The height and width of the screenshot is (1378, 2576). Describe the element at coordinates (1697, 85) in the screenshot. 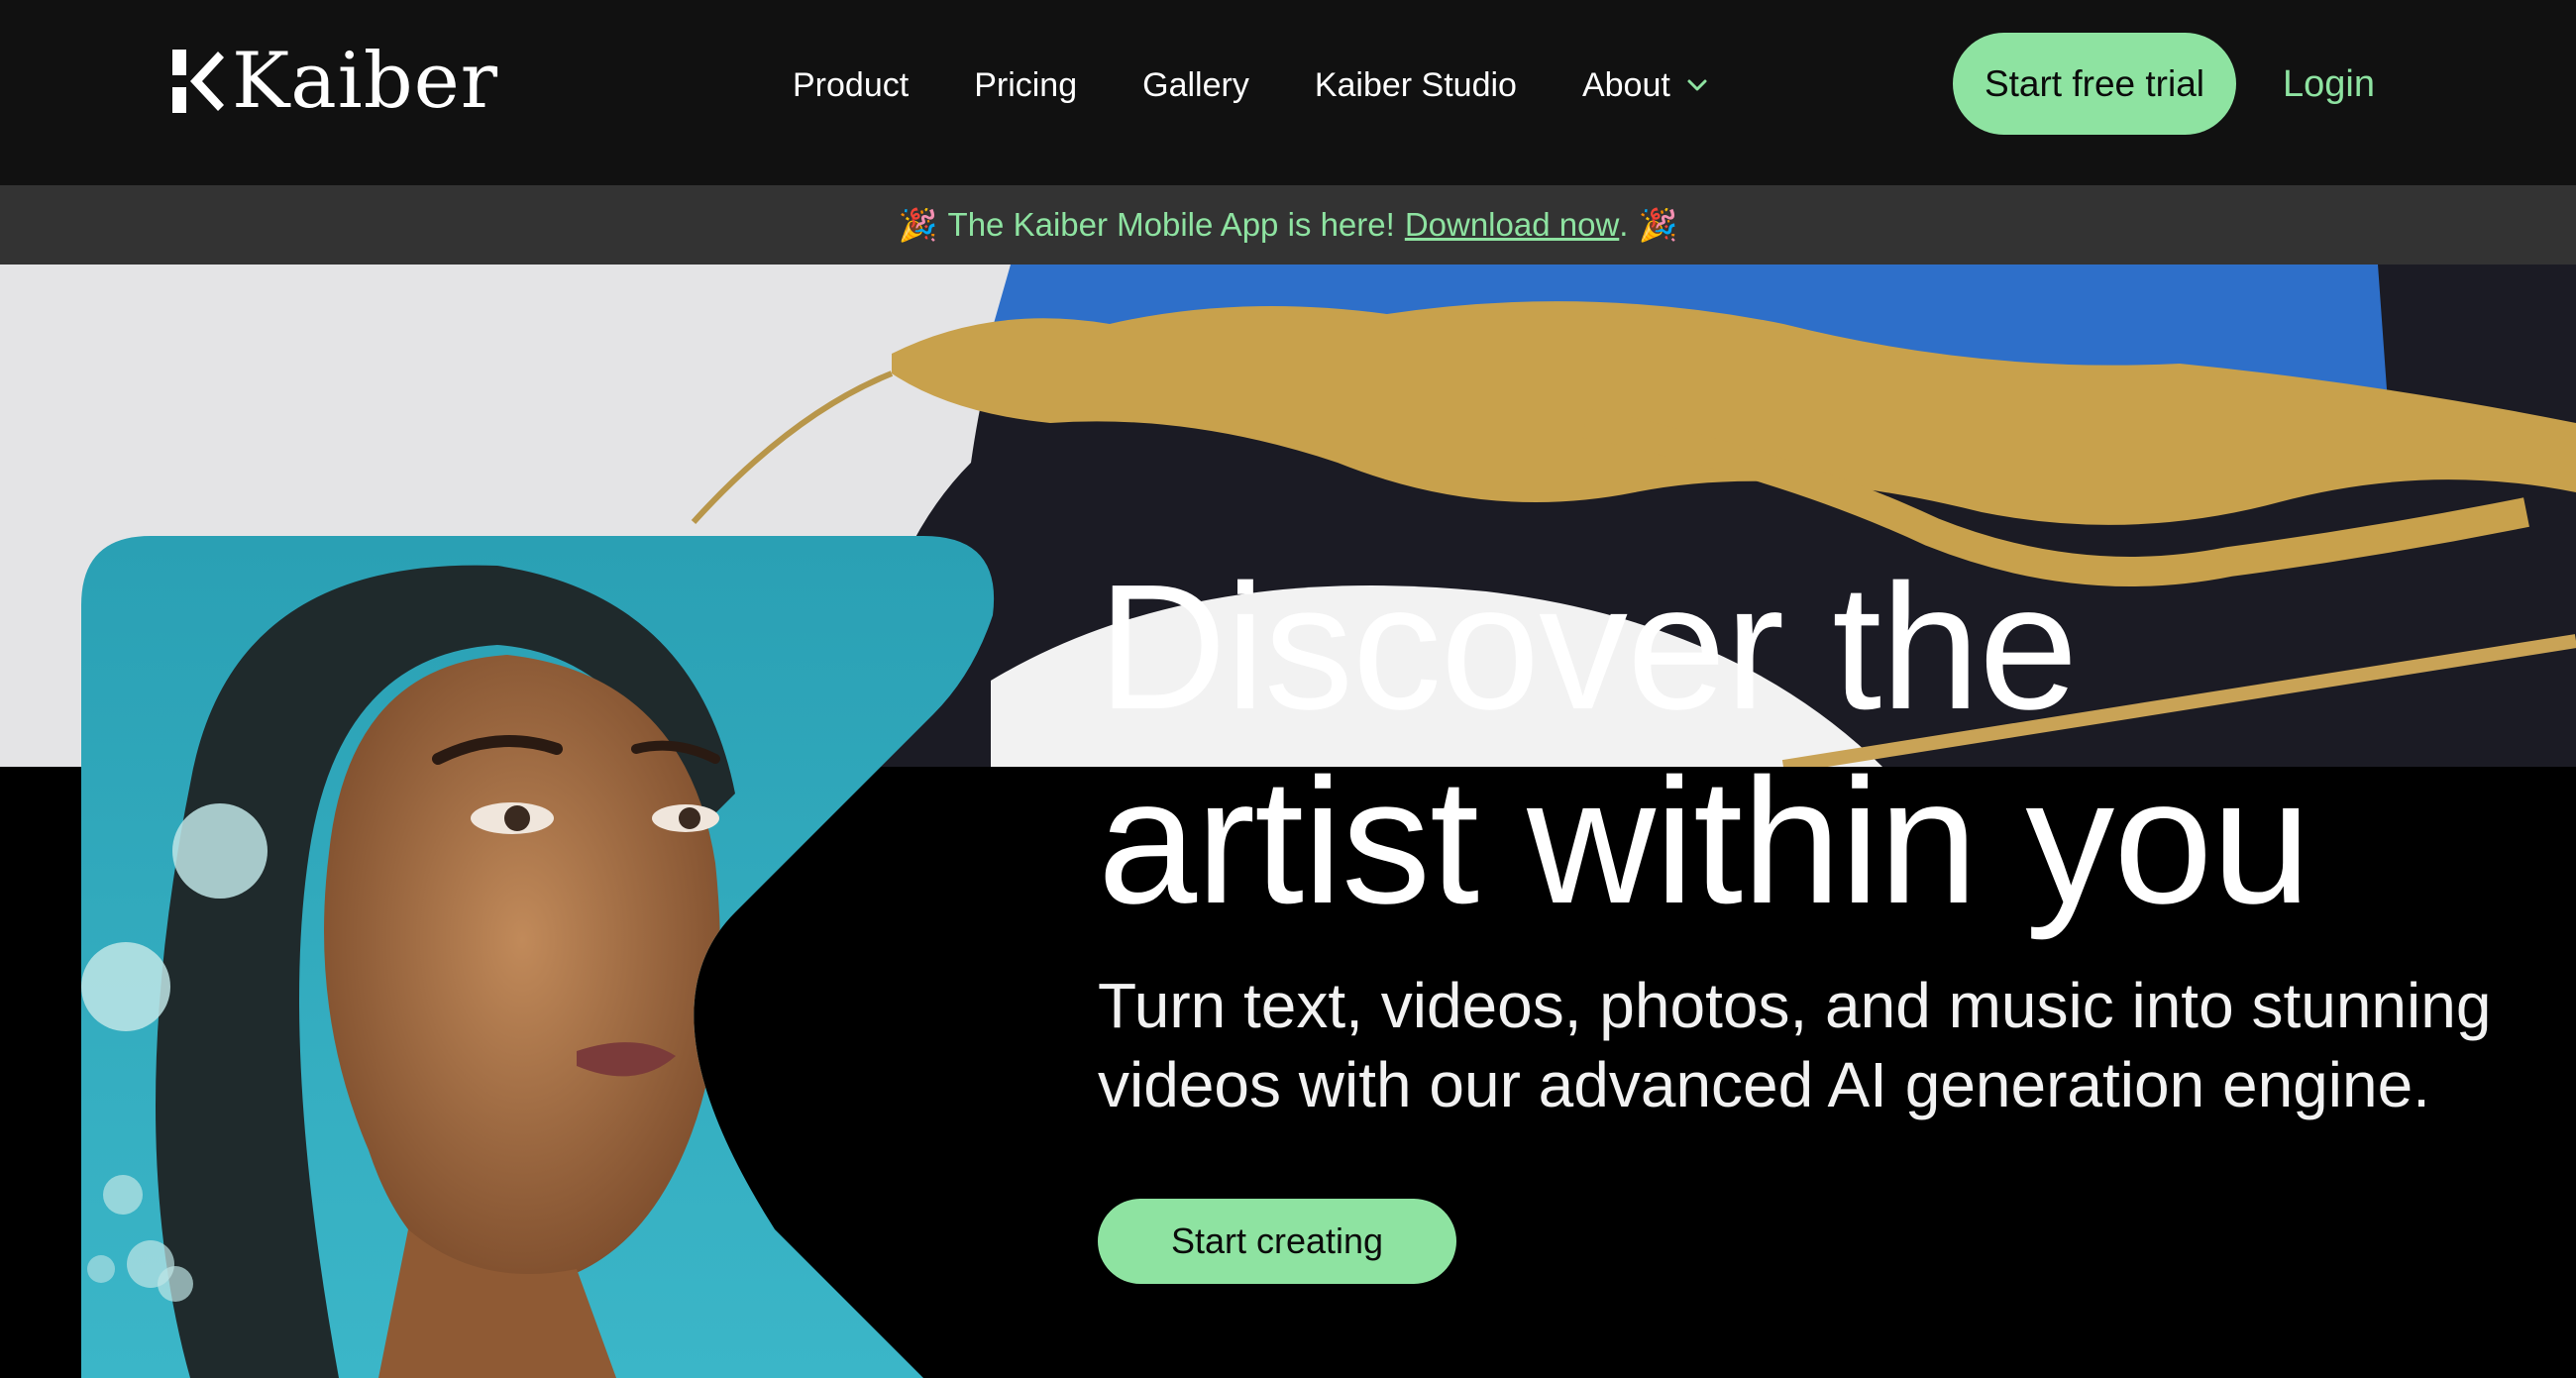

I see `chevron-down-icon` at that location.